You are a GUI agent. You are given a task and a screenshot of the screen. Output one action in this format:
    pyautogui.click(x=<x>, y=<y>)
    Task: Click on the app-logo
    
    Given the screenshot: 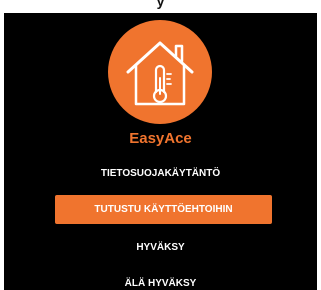 What is the action you would take?
    pyautogui.click(x=160, y=72)
    